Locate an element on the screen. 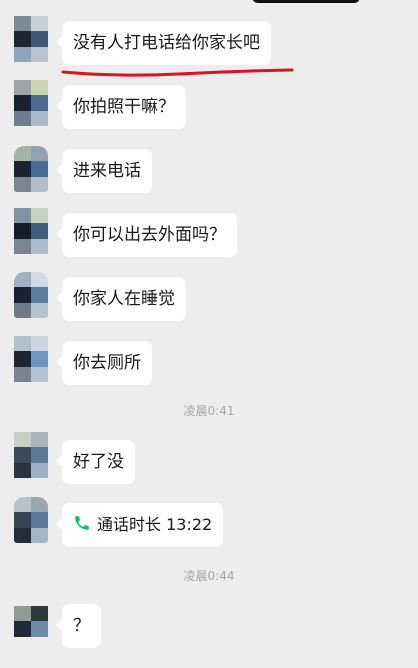 The image size is (418, 668). timestamp: 凌晨0:41 is located at coordinates (209, 411).